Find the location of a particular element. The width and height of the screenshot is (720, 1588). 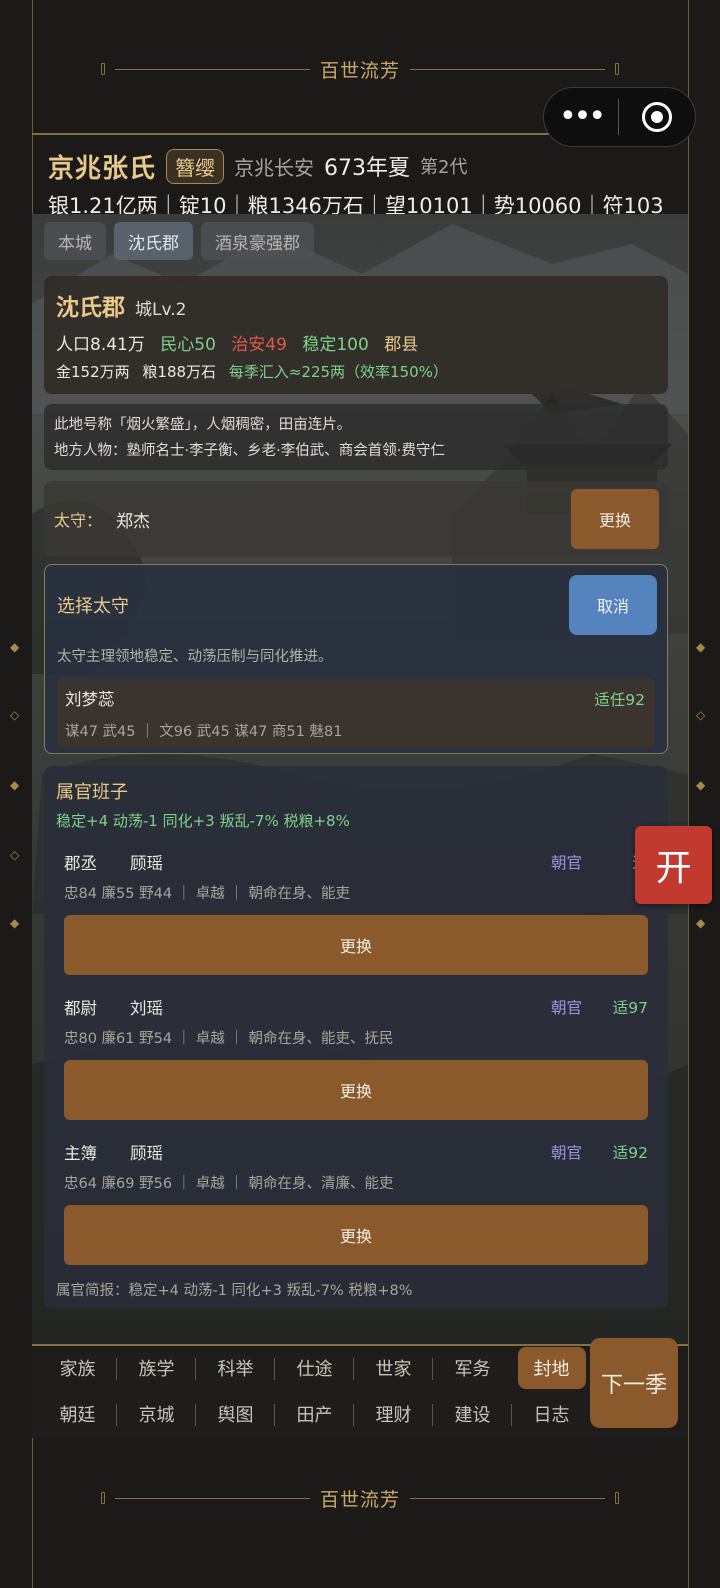

miniprogram-capsule: ••• is located at coordinates (619, 117).